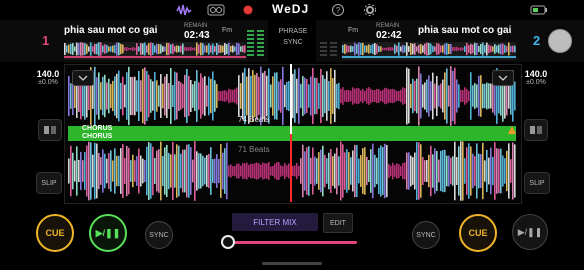 The height and width of the screenshot is (270, 584). Describe the element at coordinates (108, 233) in the screenshot. I see `deck1-play-pause-button: ▶/❚❚` at that location.